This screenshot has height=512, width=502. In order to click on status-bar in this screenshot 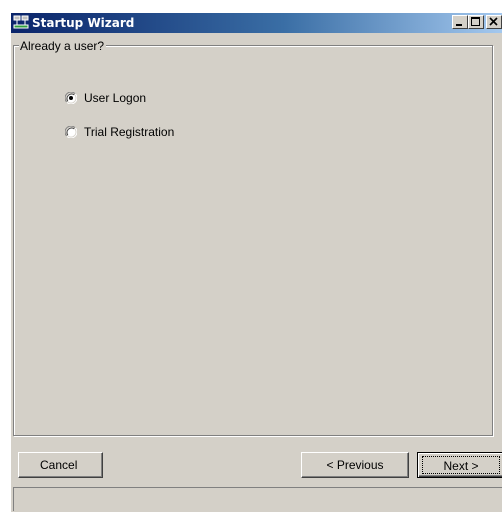, I will do `click(257, 499)`.